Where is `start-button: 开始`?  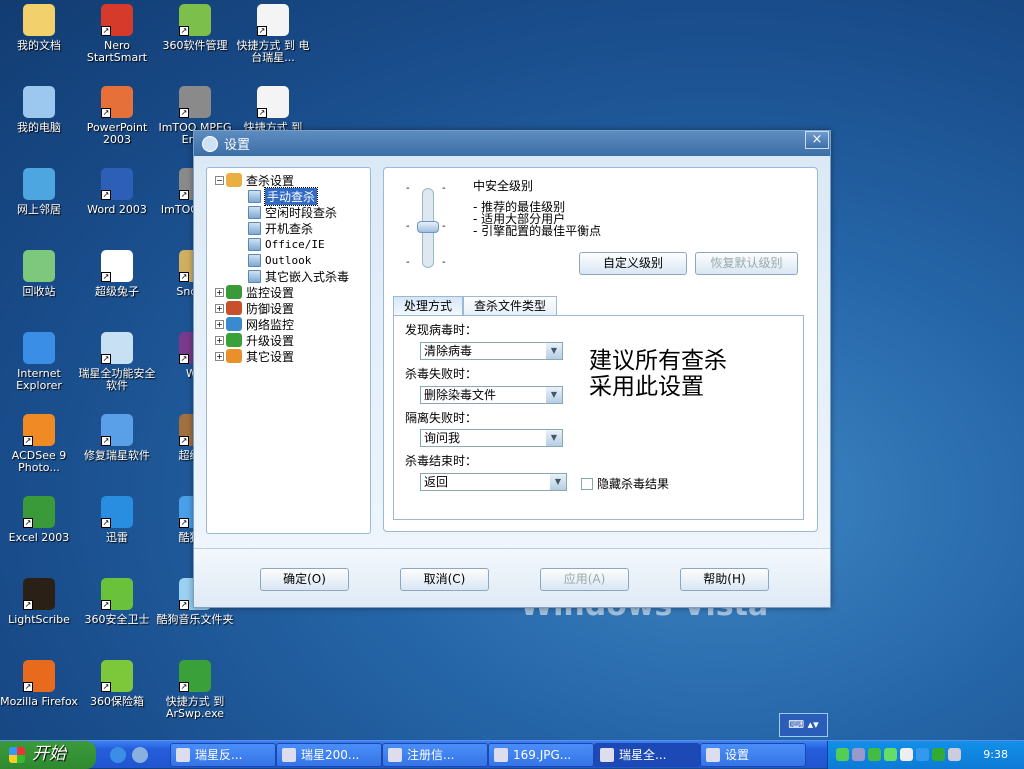 start-button: 开始 is located at coordinates (48, 755).